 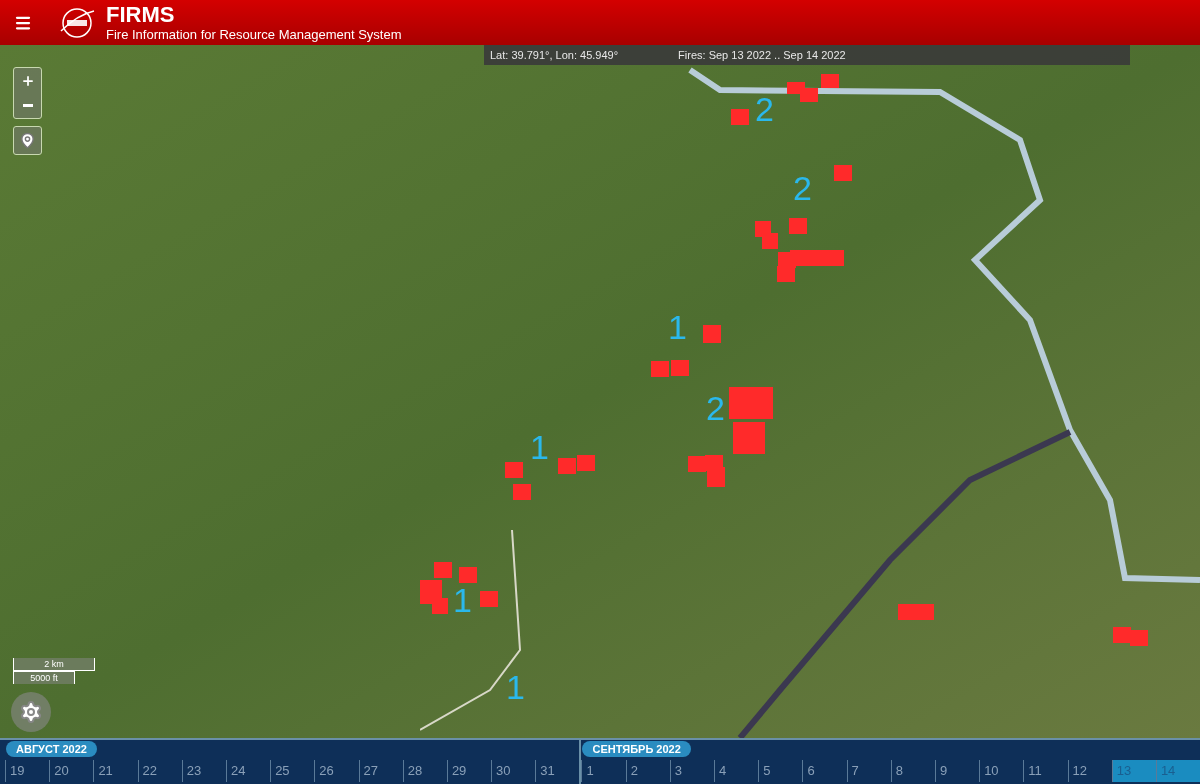 I want to click on day-cell: 11, so click(x=1045, y=771).